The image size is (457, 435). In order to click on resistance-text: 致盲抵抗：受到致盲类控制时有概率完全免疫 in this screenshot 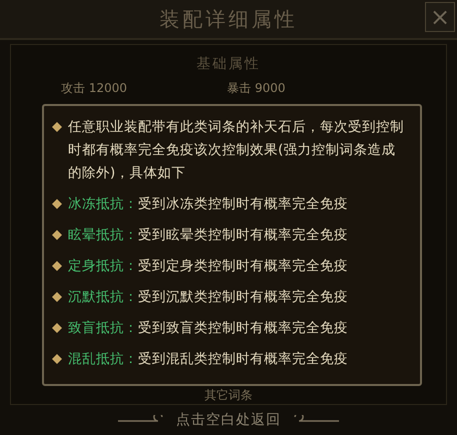, I will do `click(208, 328)`.